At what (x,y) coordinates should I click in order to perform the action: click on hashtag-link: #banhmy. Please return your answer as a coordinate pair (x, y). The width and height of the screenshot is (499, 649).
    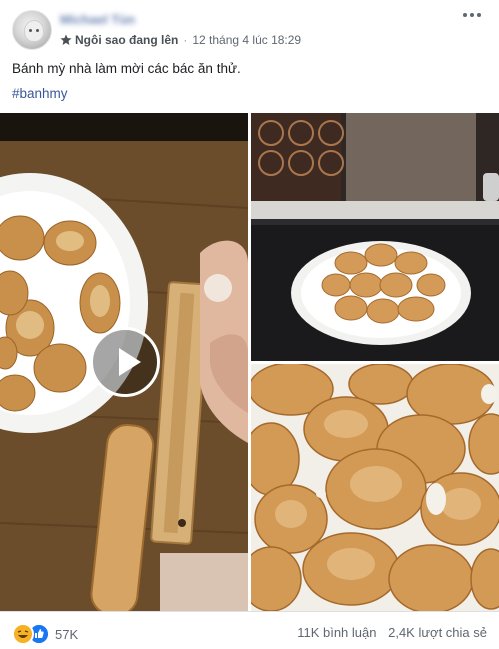
    Looking at the image, I should click on (40, 93).